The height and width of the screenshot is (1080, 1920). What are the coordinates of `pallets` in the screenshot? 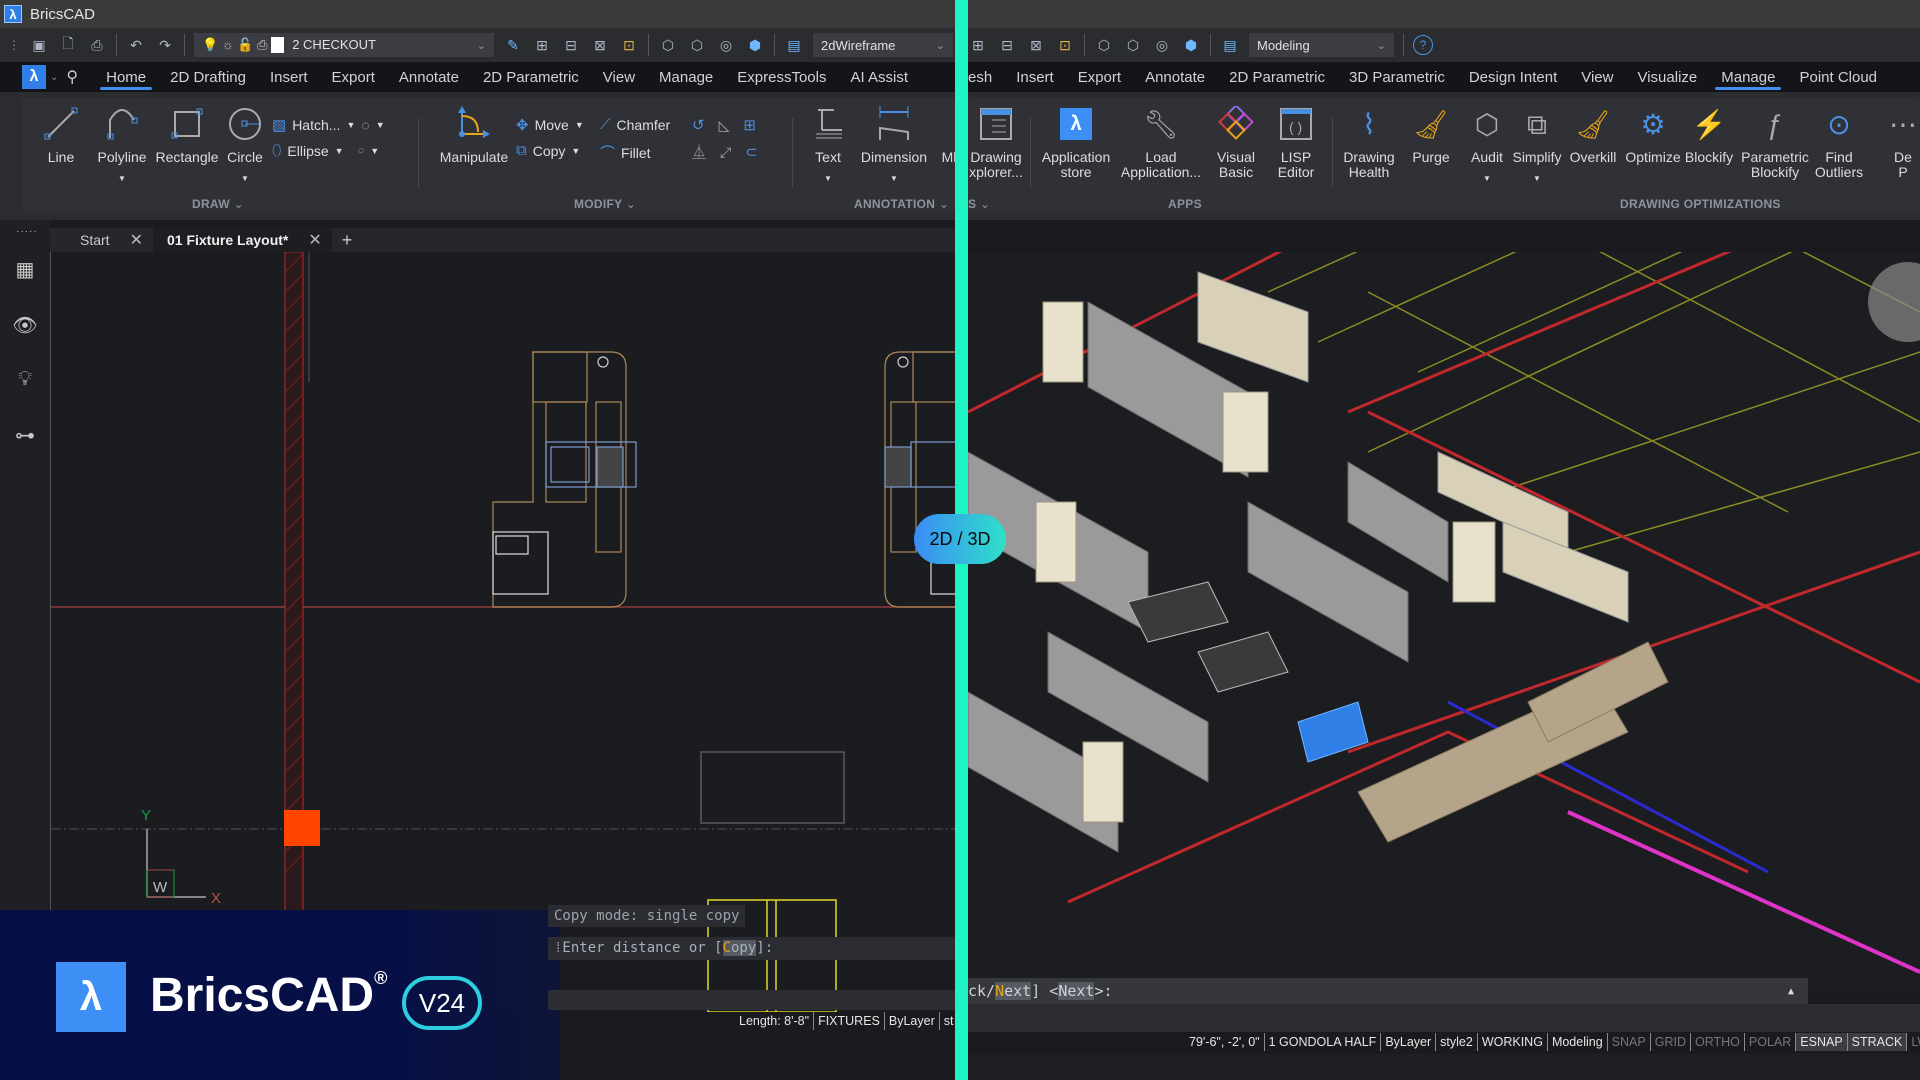 It's located at (1208, 637).